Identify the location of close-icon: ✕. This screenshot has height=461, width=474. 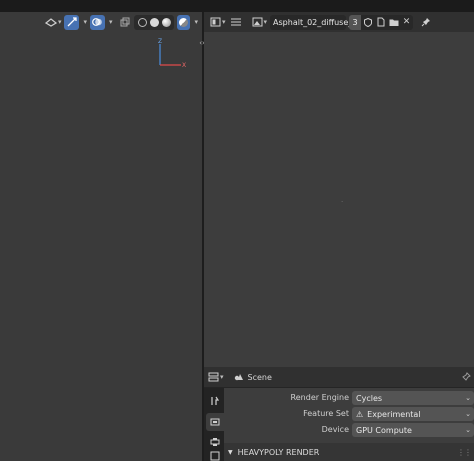
(407, 22).